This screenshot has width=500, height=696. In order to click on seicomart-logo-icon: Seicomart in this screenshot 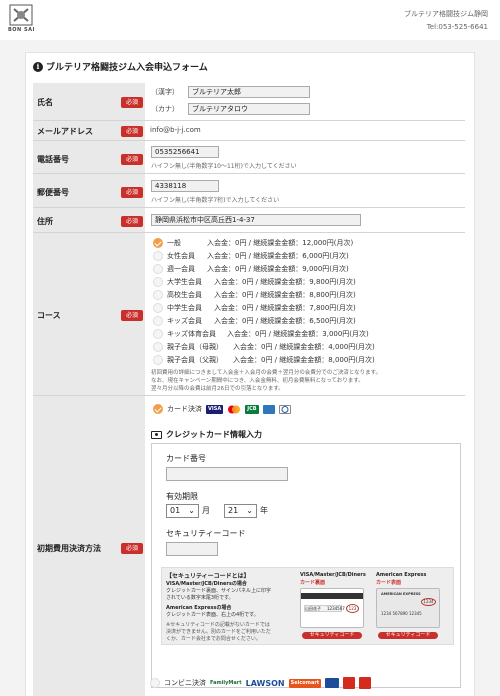, I will do `click(305, 683)`.